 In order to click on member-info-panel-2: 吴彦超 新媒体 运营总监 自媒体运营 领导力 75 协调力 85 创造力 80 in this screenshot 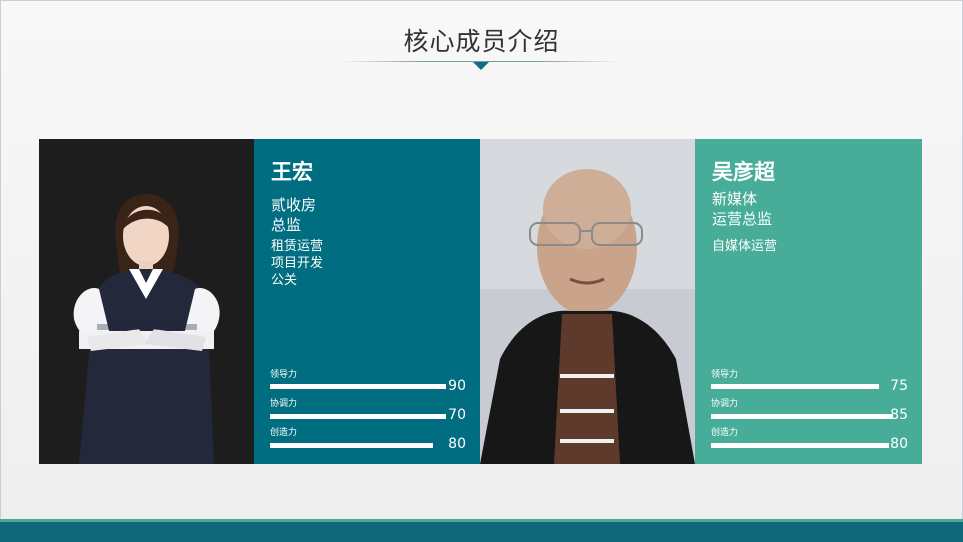, I will do `click(808, 301)`.